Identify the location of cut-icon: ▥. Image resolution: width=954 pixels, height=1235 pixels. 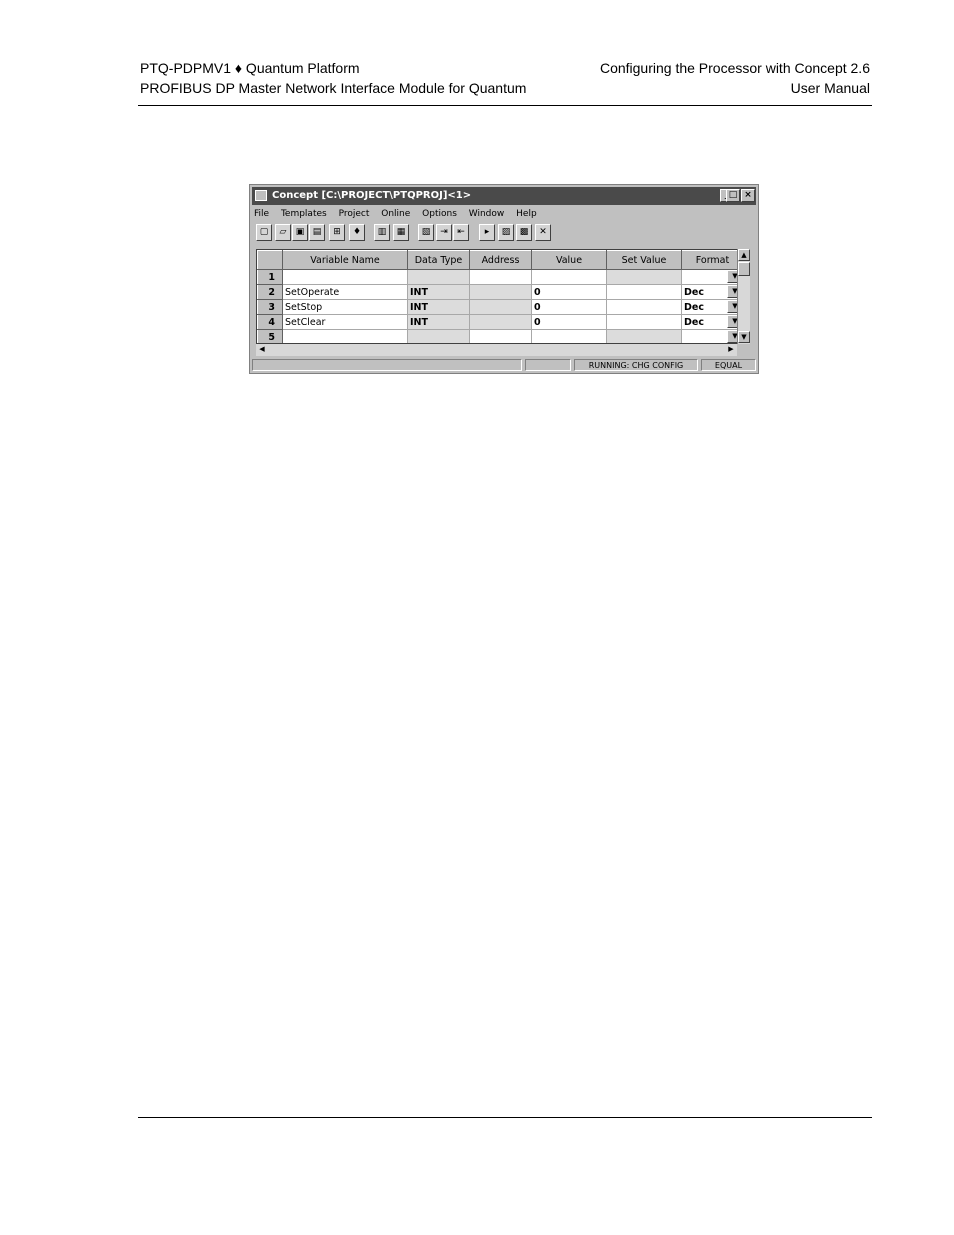
(382, 232).